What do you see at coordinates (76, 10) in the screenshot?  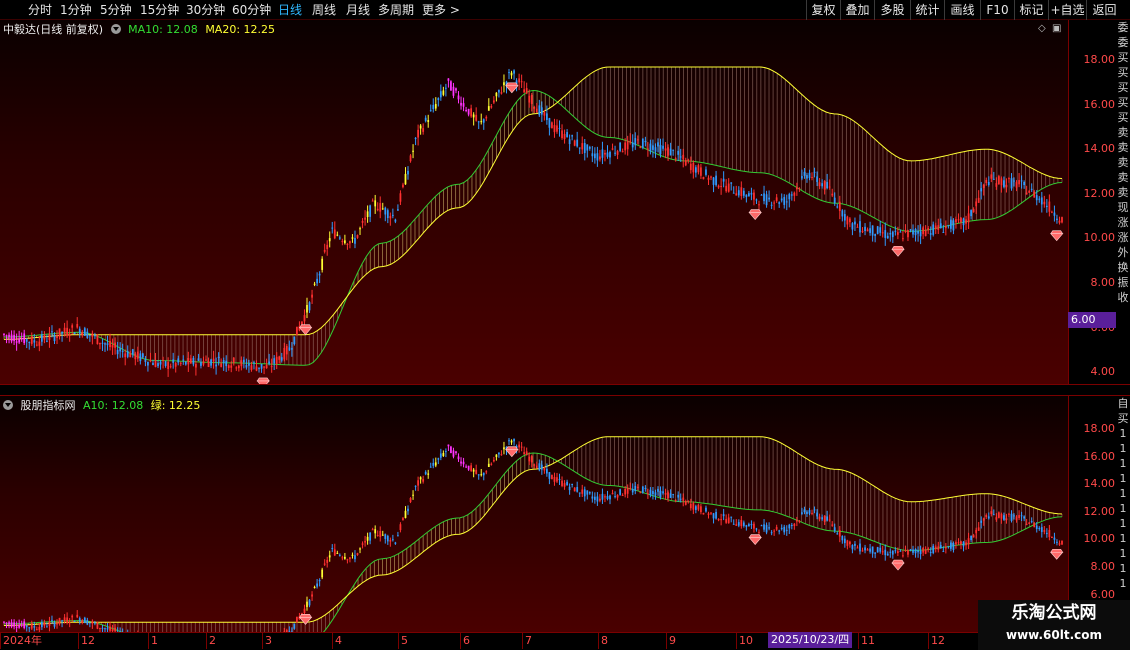 I see `period-1: 1分钟` at bounding box center [76, 10].